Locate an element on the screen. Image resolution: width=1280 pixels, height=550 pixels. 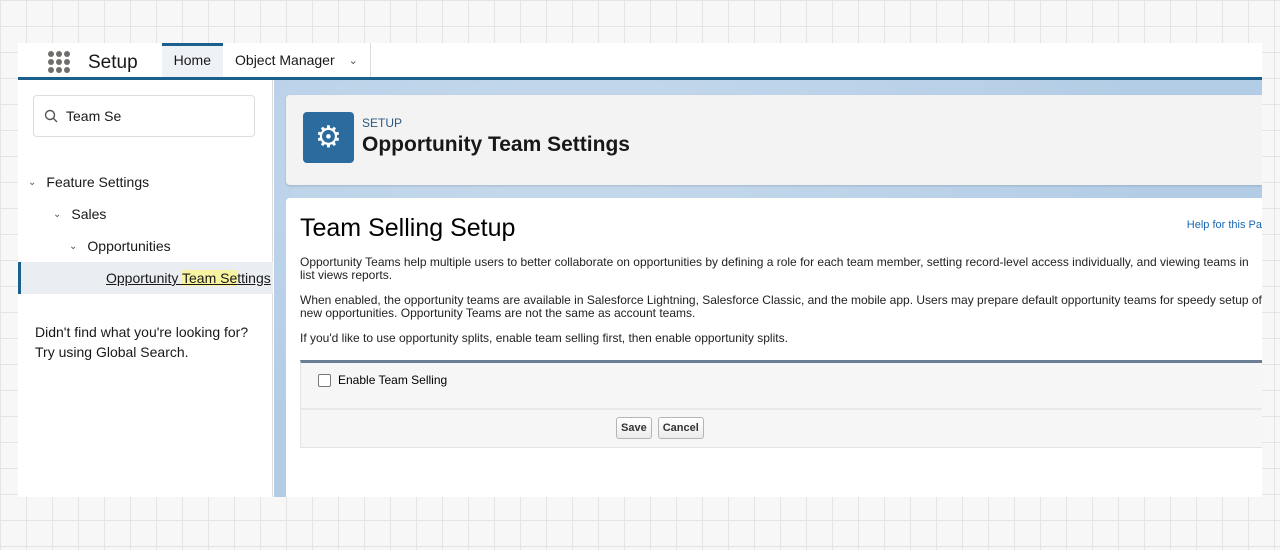
tree-item-sales: ⌄ Sales is located at coordinates (79, 214).